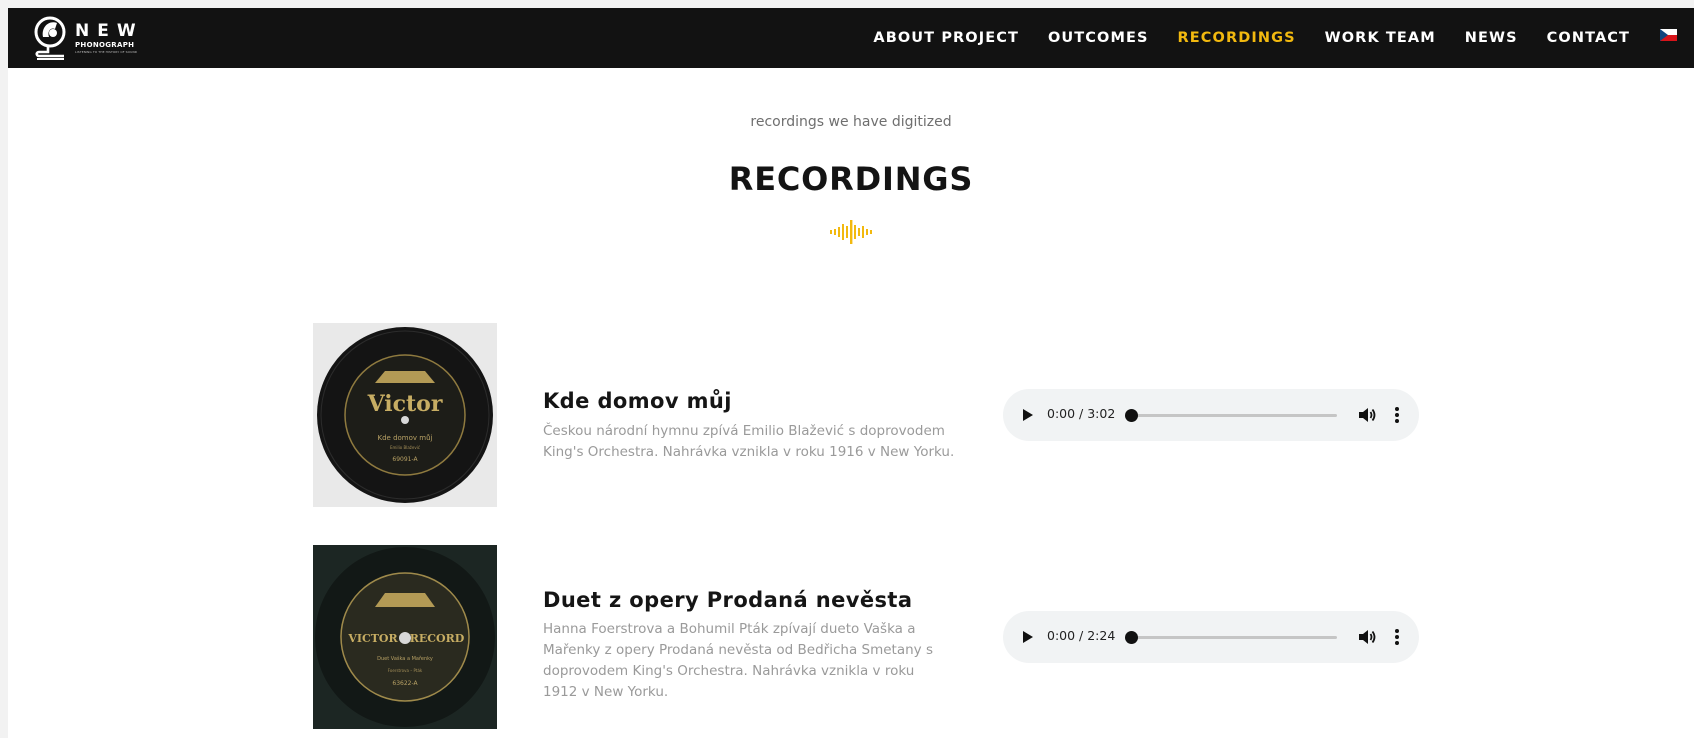 The image size is (1694, 738). I want to click on svg-text: 63622-A, so click(405, 683).